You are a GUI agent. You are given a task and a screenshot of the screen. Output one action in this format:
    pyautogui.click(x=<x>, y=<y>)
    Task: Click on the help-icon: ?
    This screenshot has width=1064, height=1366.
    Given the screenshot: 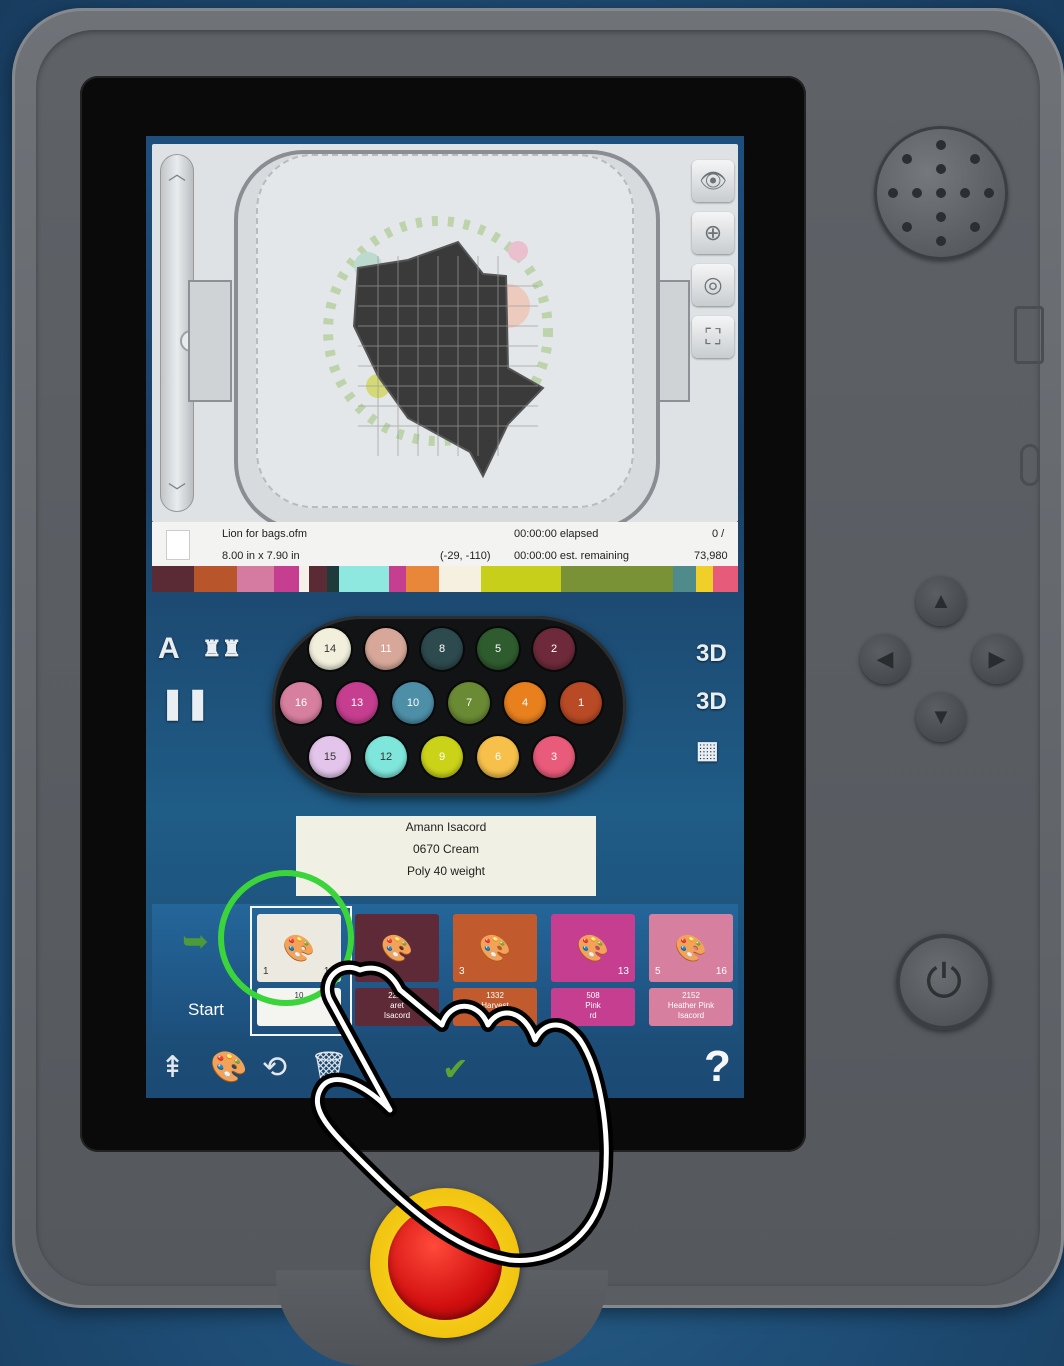 What is the action you would take?
    pyautogui.click(x=717, y=1067)
    